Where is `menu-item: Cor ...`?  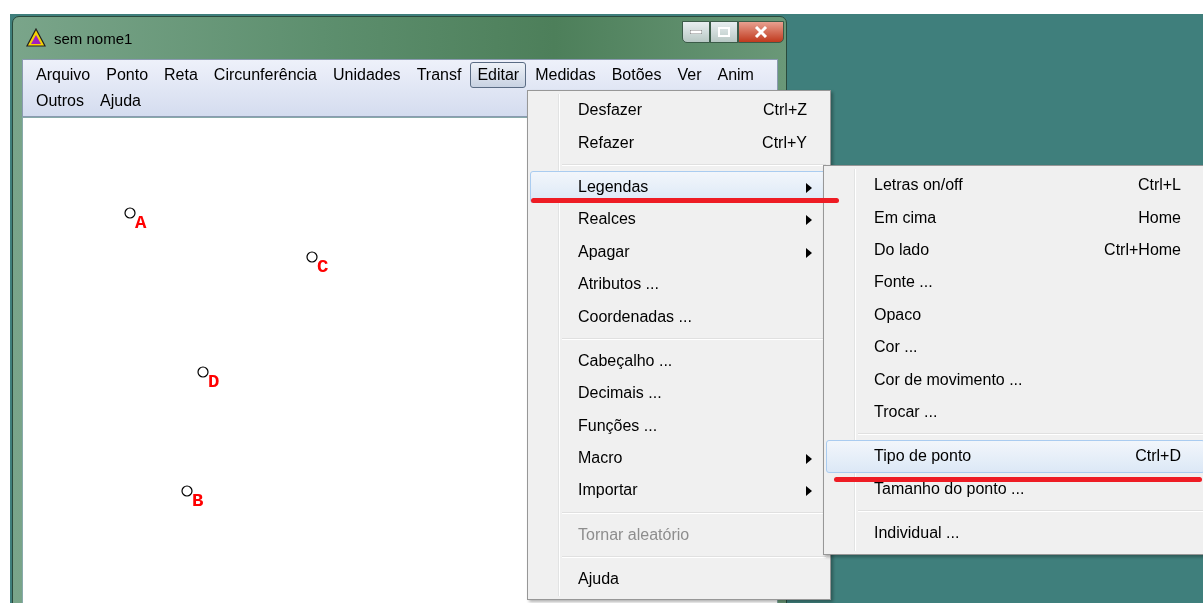
menu-item: Cor ... is located at coordinates (1014, 347).